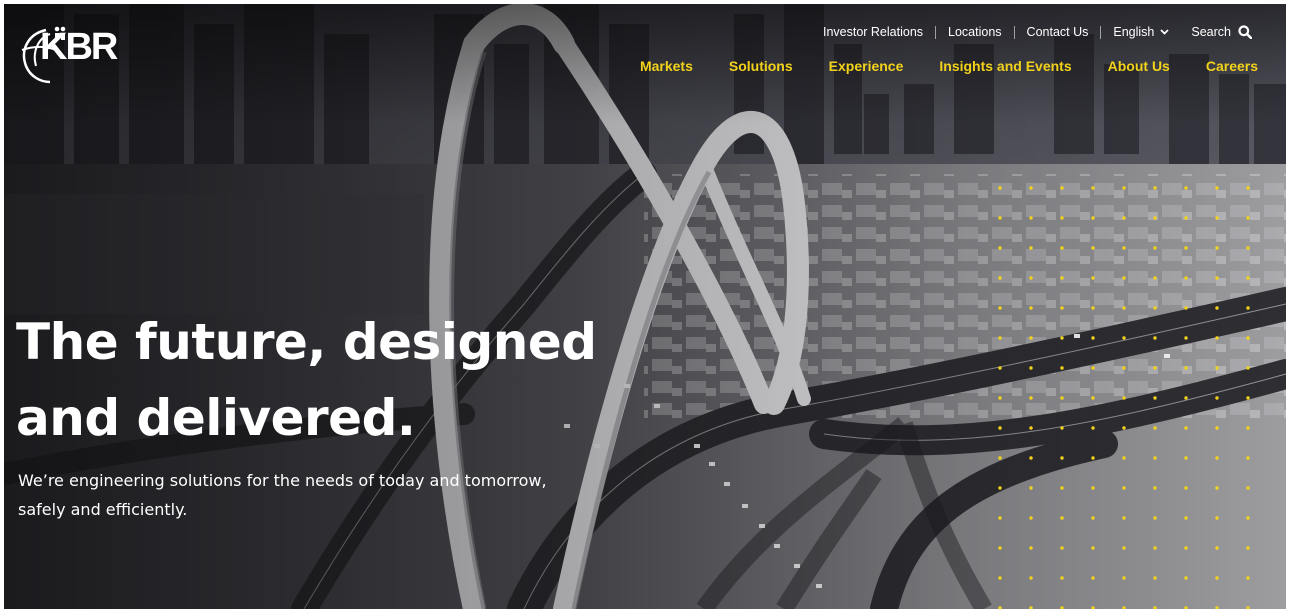 The width and height of the screenshot is (1290, 613). I want to click on language-selector: English, so click(1141, 32).